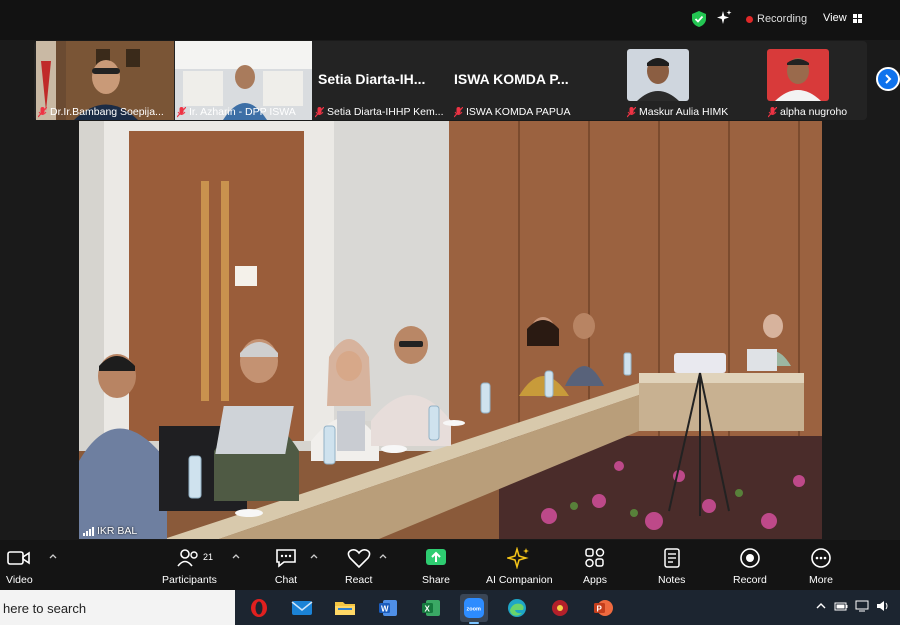 The image size is (900, 625). I want to click on ai-companion-button: AI Companion, so click(519, 566).